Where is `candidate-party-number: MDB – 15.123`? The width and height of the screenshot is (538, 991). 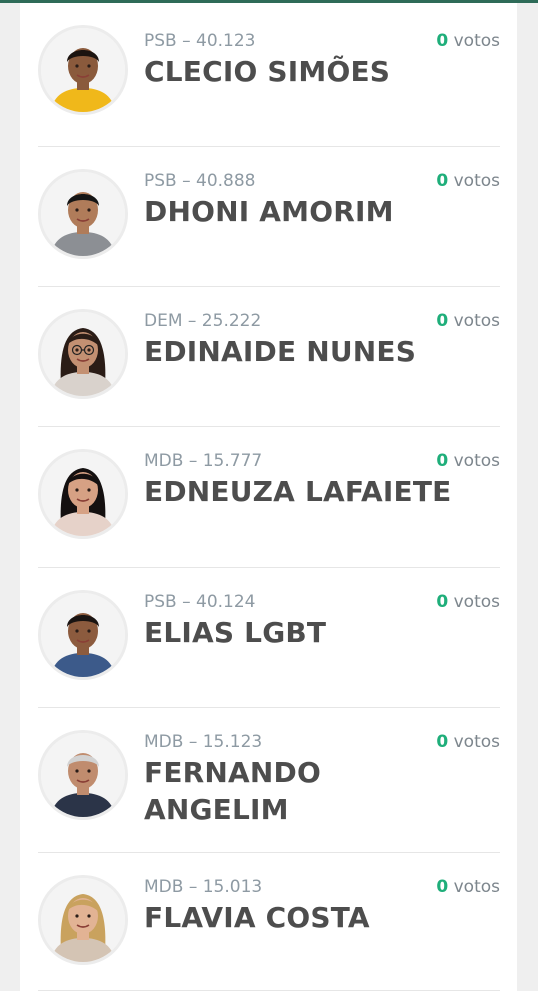 candidate-party-number: MDB – 15.123 is located at coordinates (203, 742).